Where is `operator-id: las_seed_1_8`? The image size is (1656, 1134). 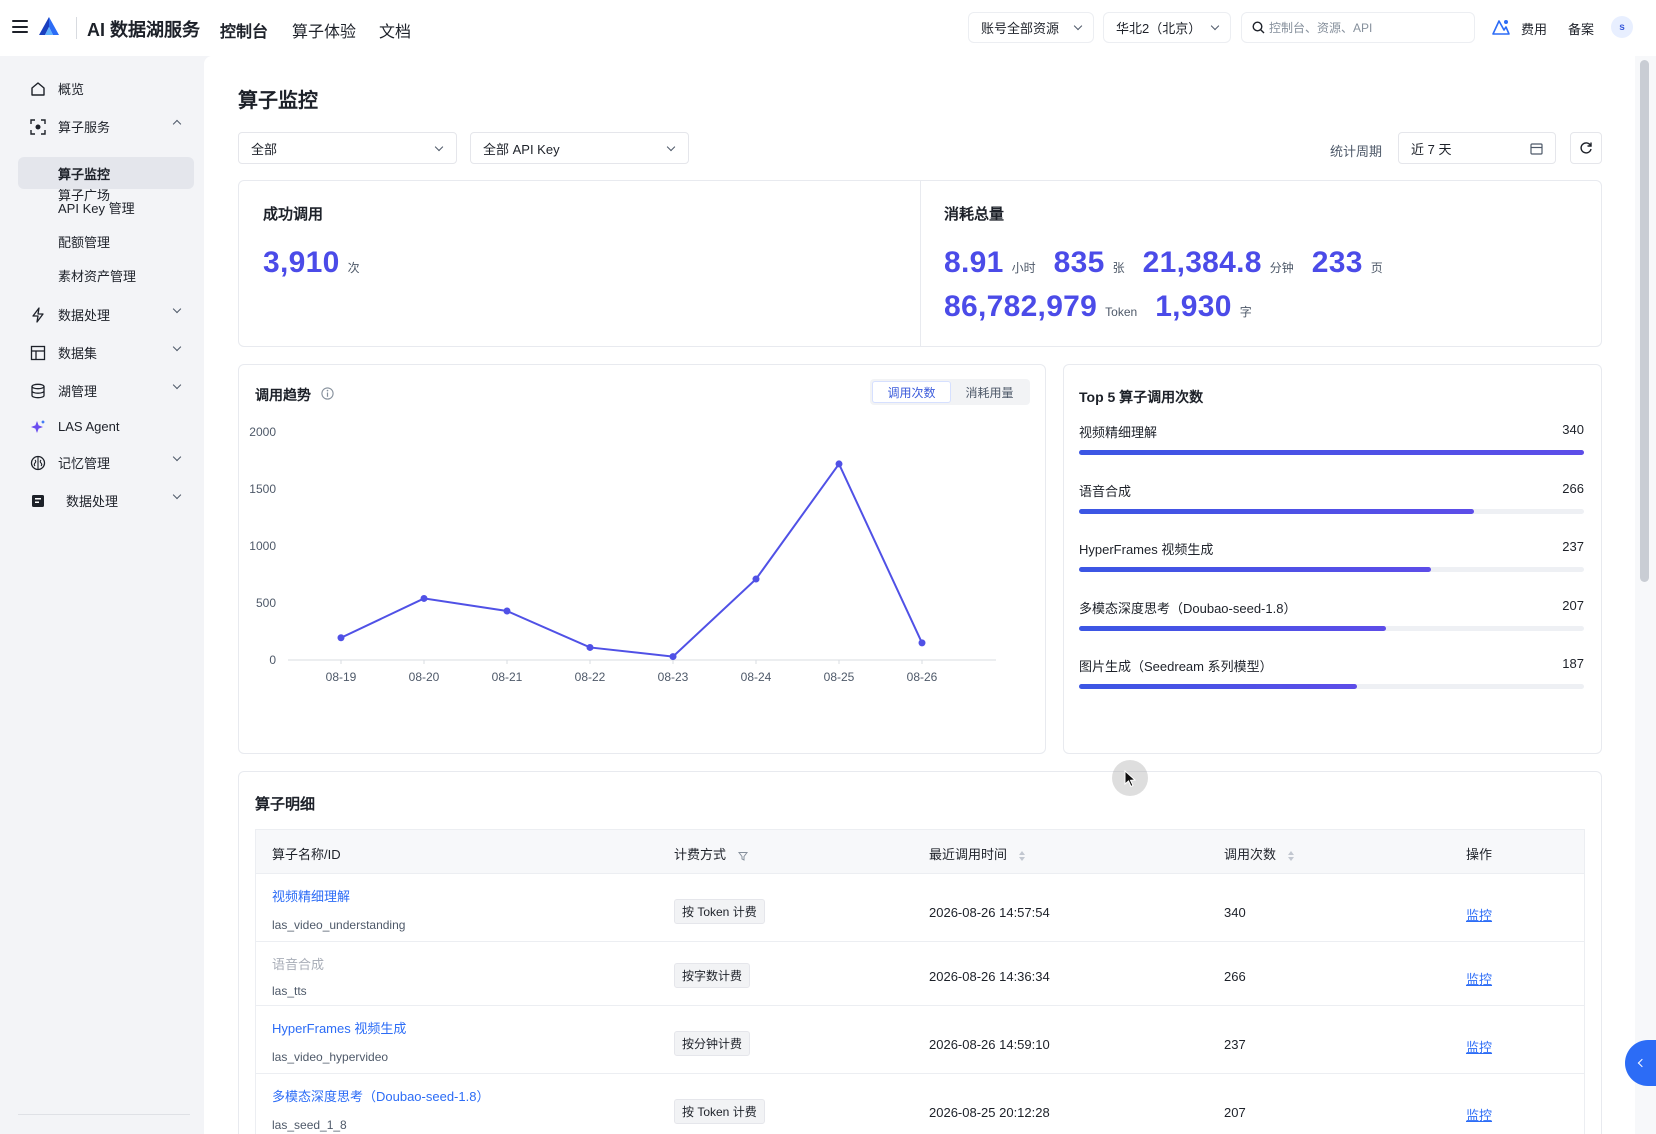 operator-id: las_seed_1_8 is located at coordinates (309, 1125).